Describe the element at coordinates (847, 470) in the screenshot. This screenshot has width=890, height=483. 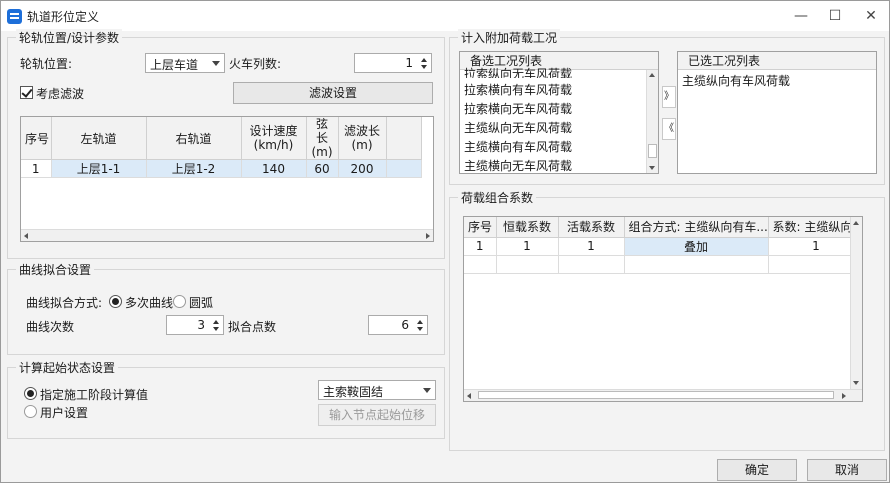
I see `cancel-button: 取消` at that location.